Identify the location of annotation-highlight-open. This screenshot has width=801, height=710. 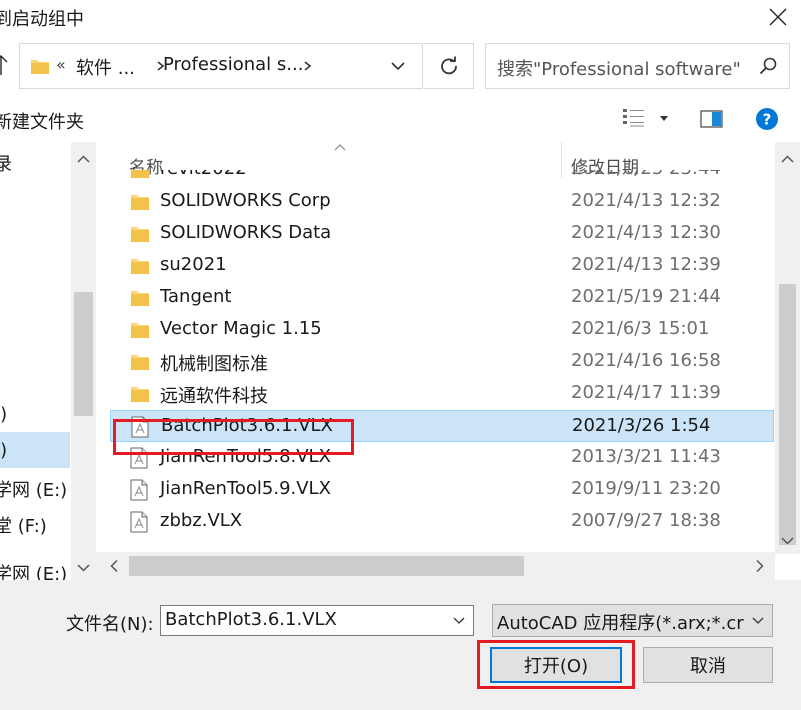
(556, 664).